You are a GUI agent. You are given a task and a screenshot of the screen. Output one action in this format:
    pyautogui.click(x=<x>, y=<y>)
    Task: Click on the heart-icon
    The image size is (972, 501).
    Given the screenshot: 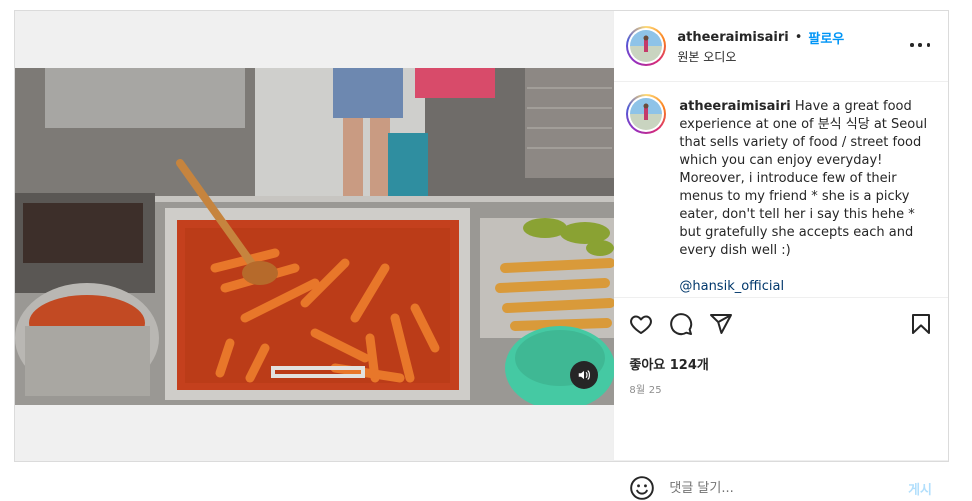 What is the action you would take?
    pyautogui.click(x=641, y=324)
    